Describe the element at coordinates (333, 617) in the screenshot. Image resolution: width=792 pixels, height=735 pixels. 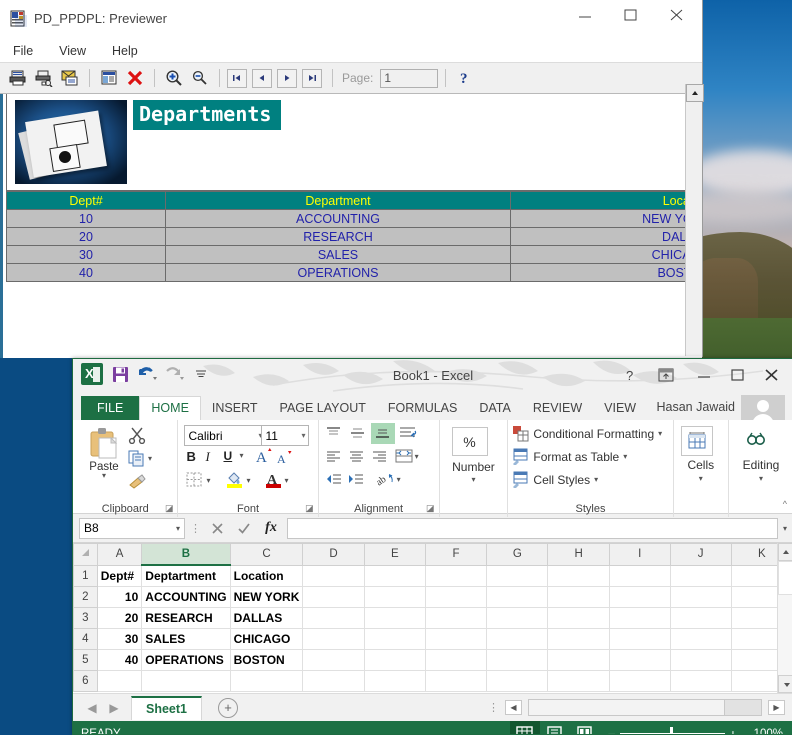
I see `cell-d3` at that location.